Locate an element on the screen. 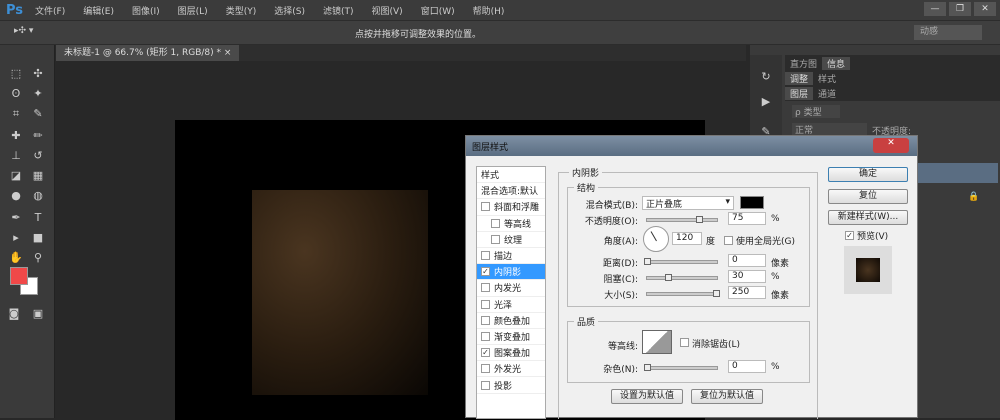 The width and height of the screenshot is (1000, 420). menu-image: 图像(I) is located at coordinates (146, 10).